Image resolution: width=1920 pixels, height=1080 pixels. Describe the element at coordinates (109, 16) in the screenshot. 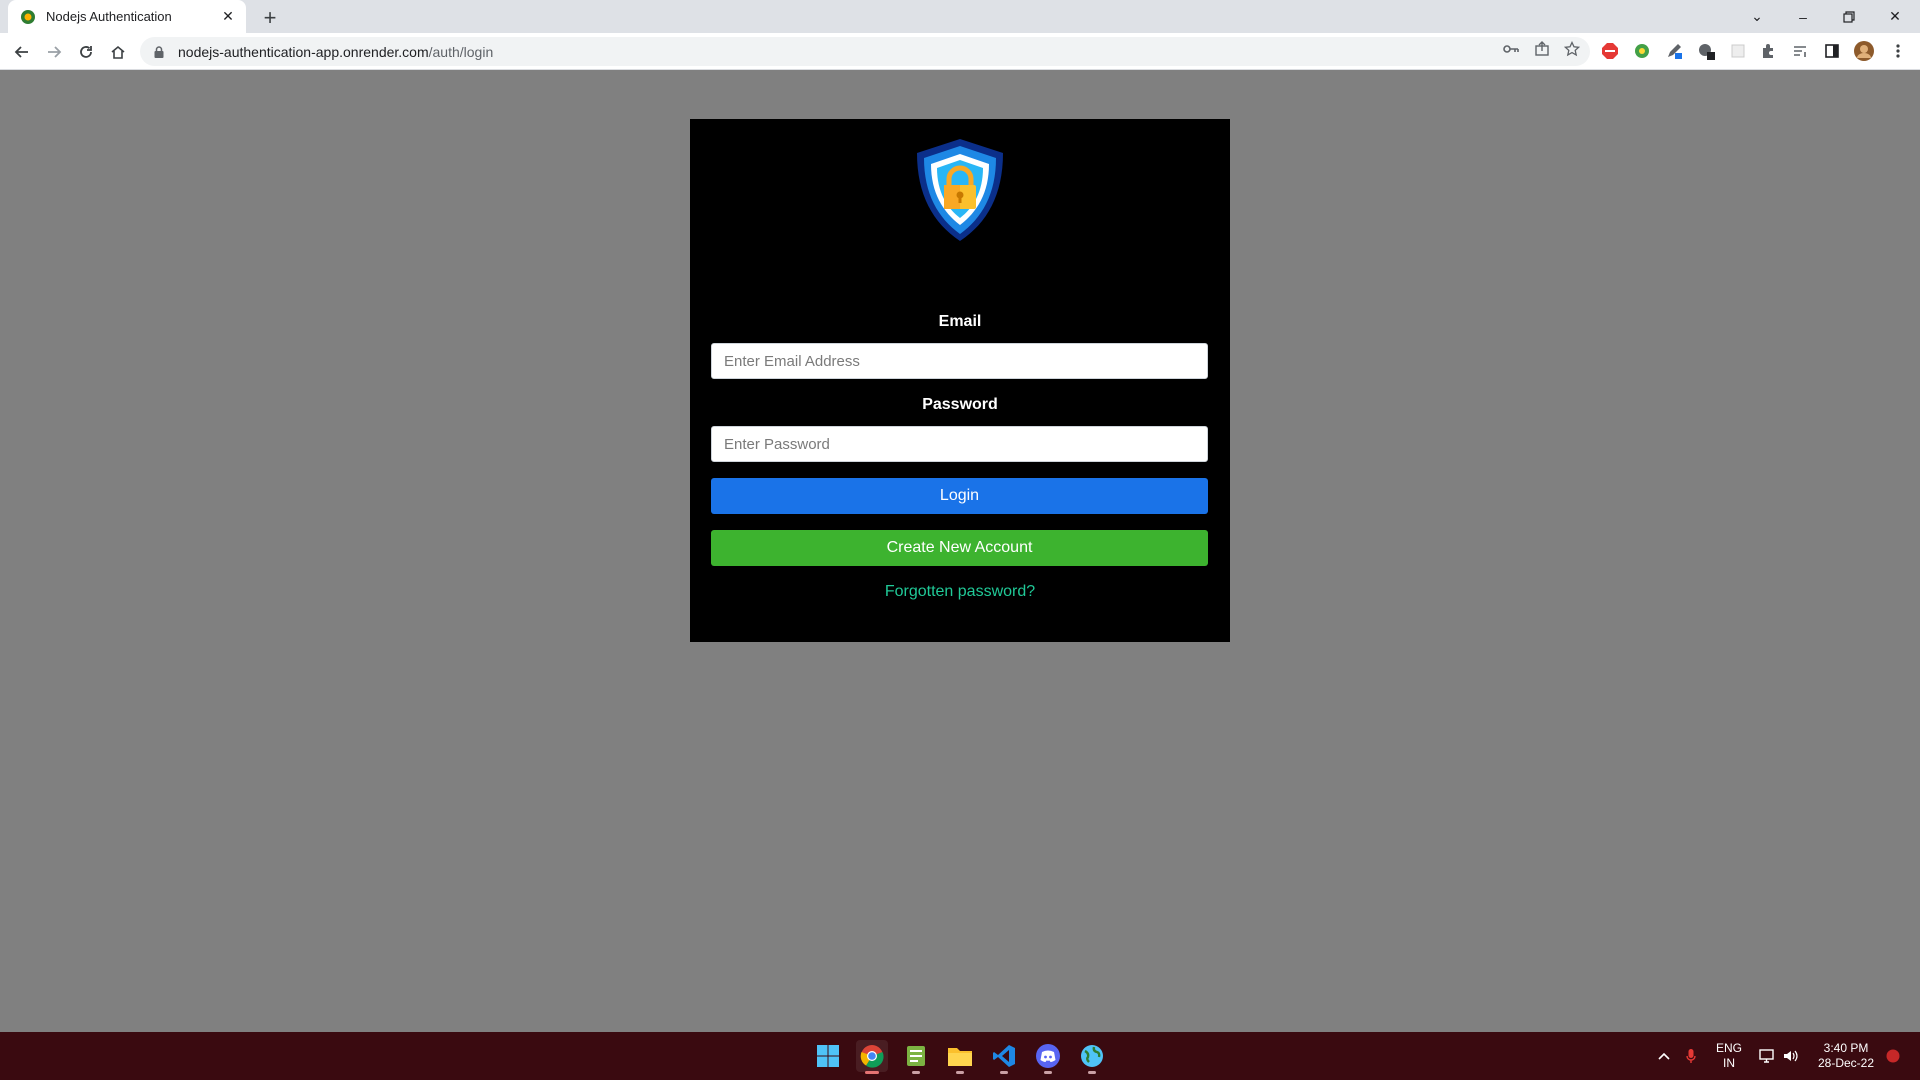

I see `tab-title: Nodejs Authentication` at that location.